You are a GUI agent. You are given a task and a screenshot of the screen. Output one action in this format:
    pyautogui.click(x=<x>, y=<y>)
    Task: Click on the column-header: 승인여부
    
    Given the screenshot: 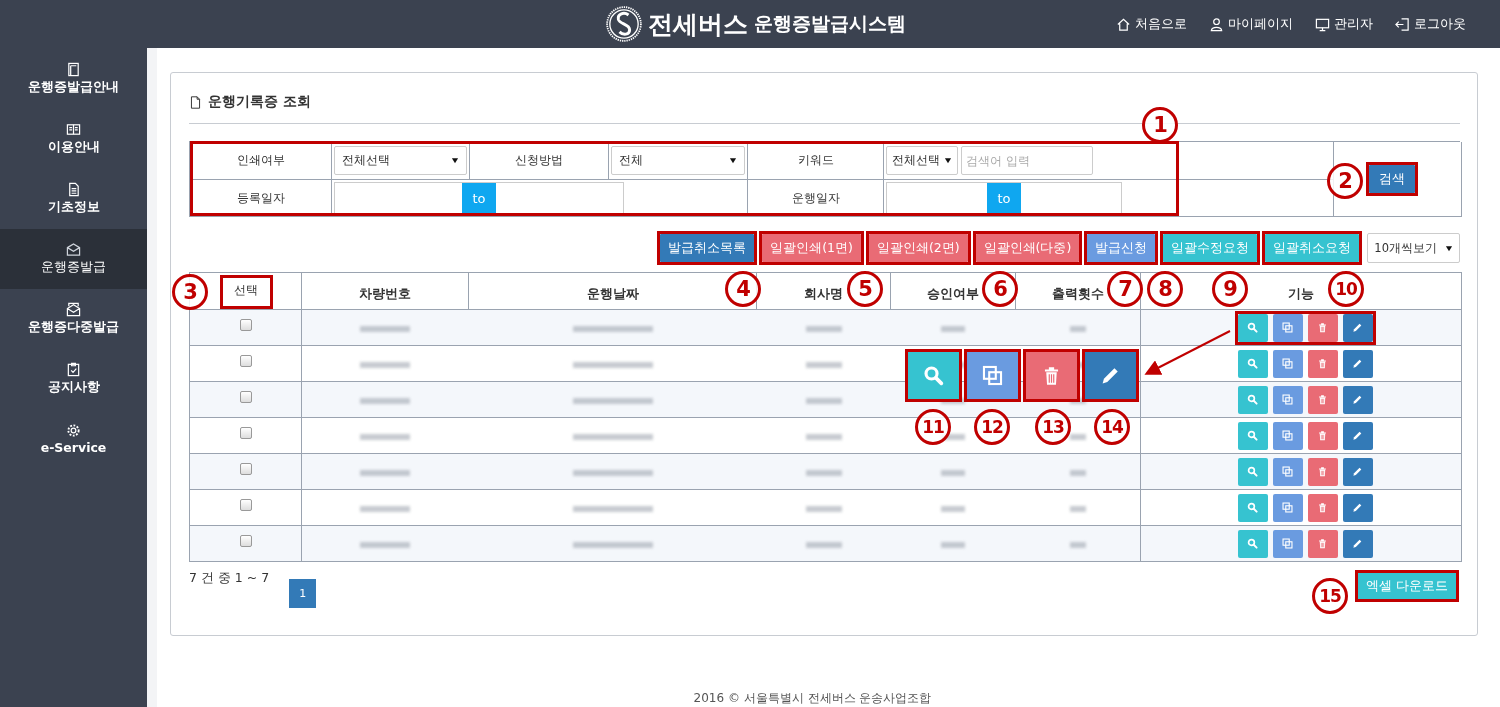 What is the action you would take?
    pyautogui.click(x=953, y=293)
    